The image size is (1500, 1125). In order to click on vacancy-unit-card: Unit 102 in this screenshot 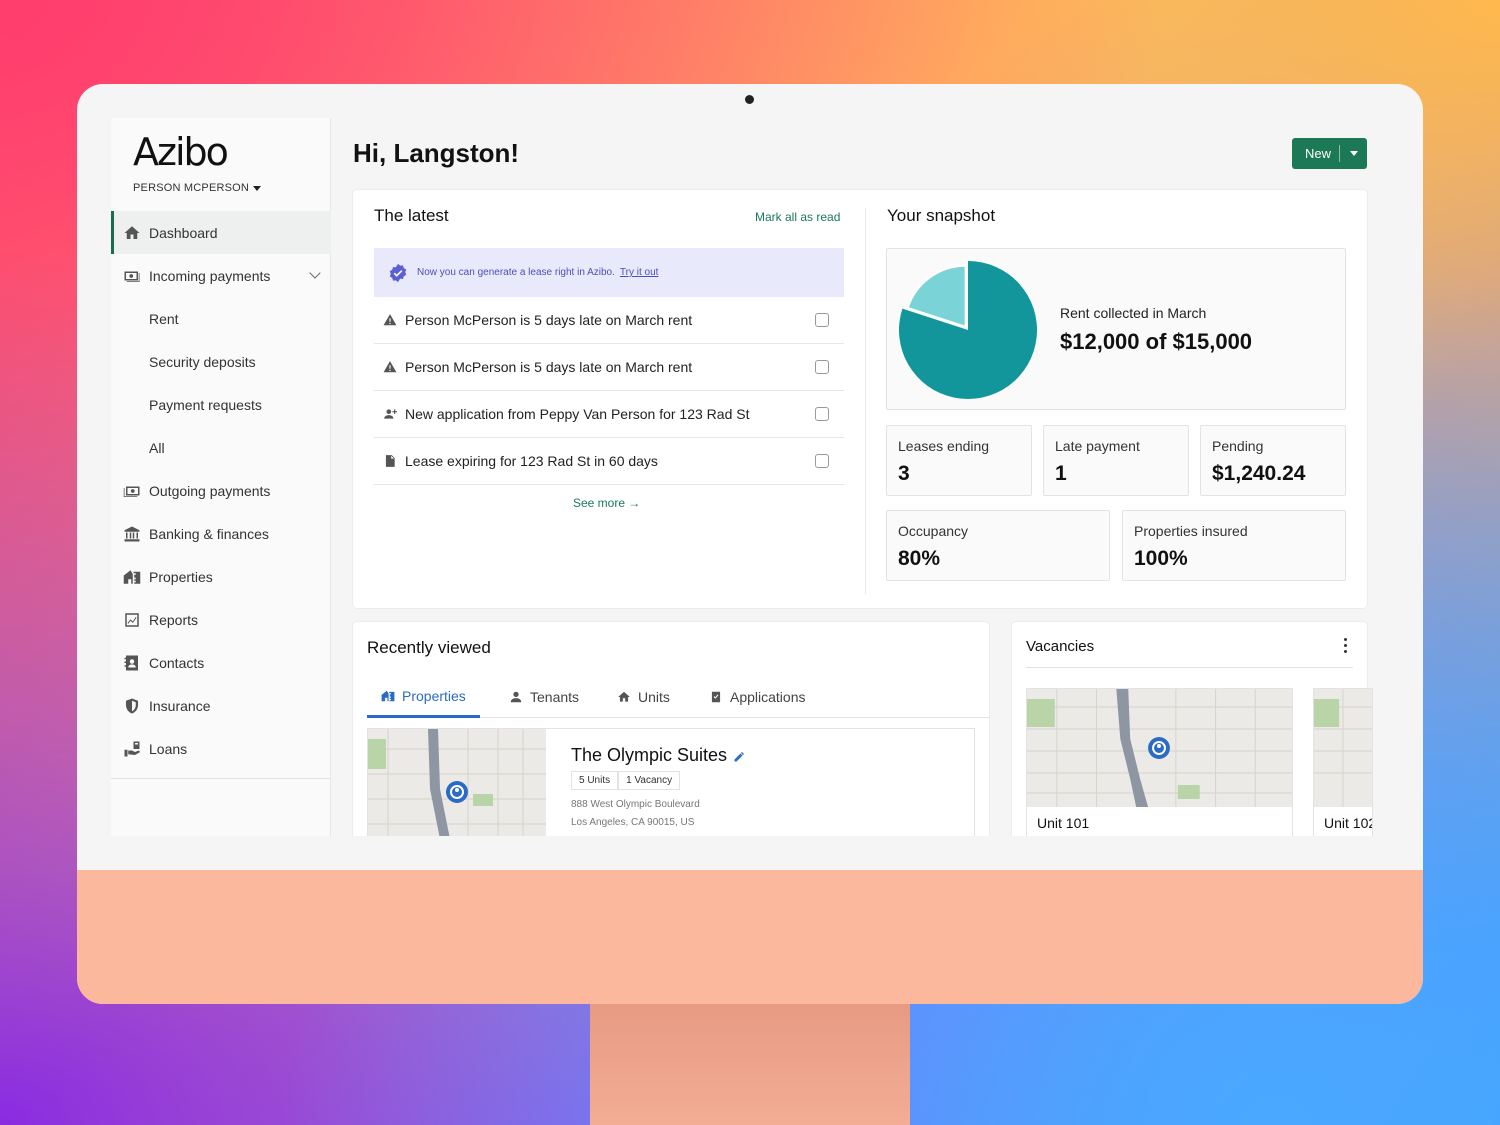, I will do `click(1343, 762)`.